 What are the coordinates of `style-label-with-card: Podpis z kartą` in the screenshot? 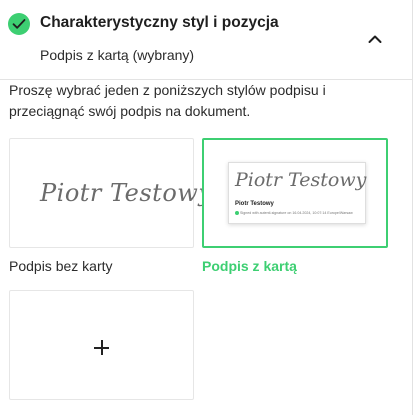 It's located at (249, 266).